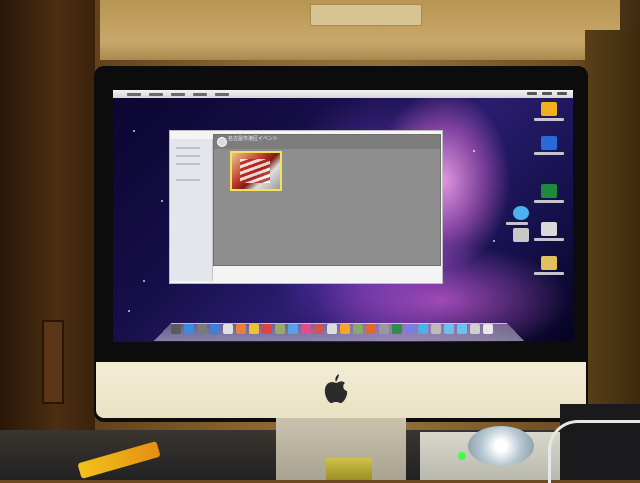 The width and height of the screenshot is (640, 483). Describe the element at coordinates (336, 389) in the screenshot. I see `apple-logo-icon` at that location.